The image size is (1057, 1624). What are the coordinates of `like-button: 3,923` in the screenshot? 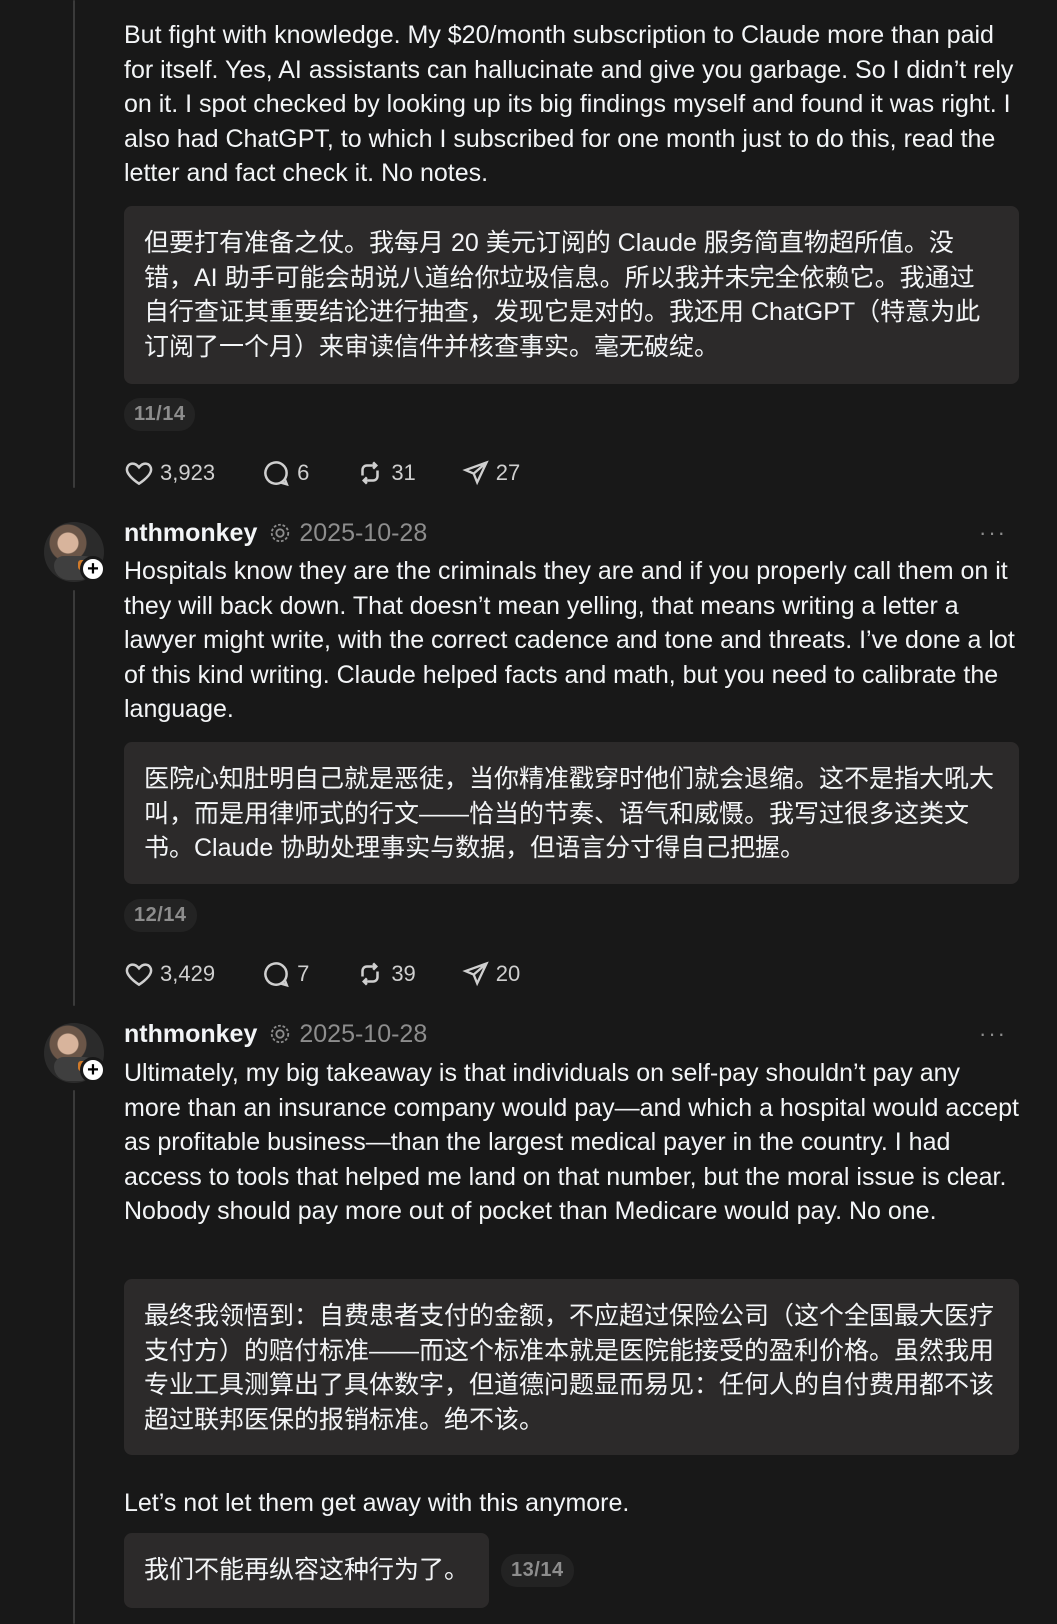 It's located at (169, 473).